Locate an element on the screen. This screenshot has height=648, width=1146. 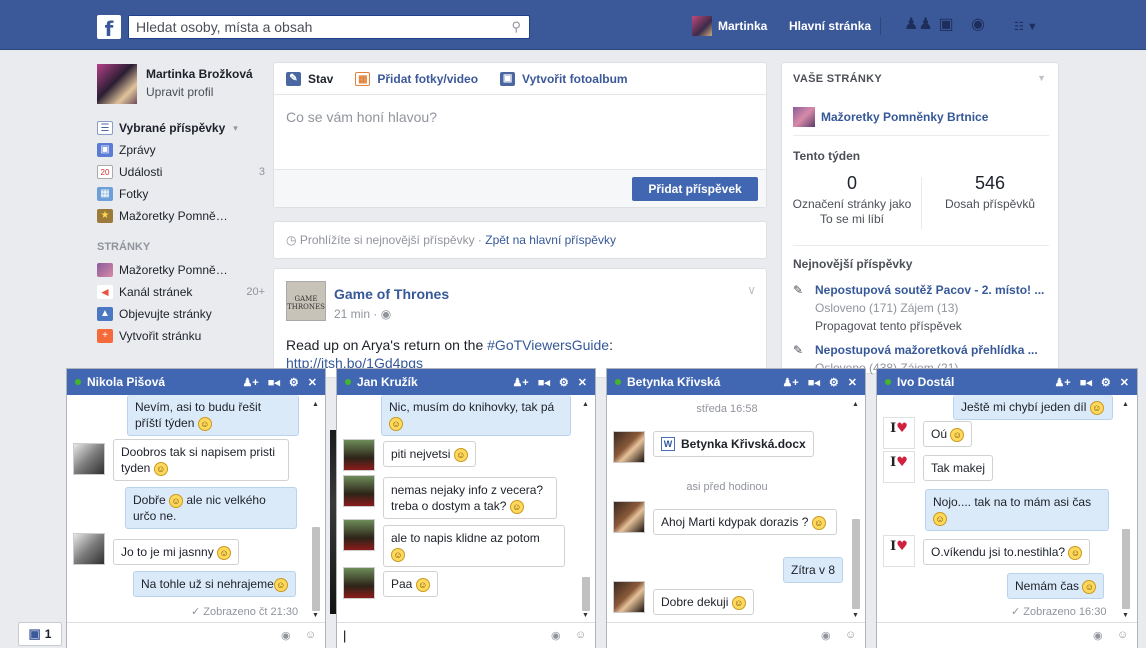
search-icon: ⚲ is located at coordinates (516, 27).